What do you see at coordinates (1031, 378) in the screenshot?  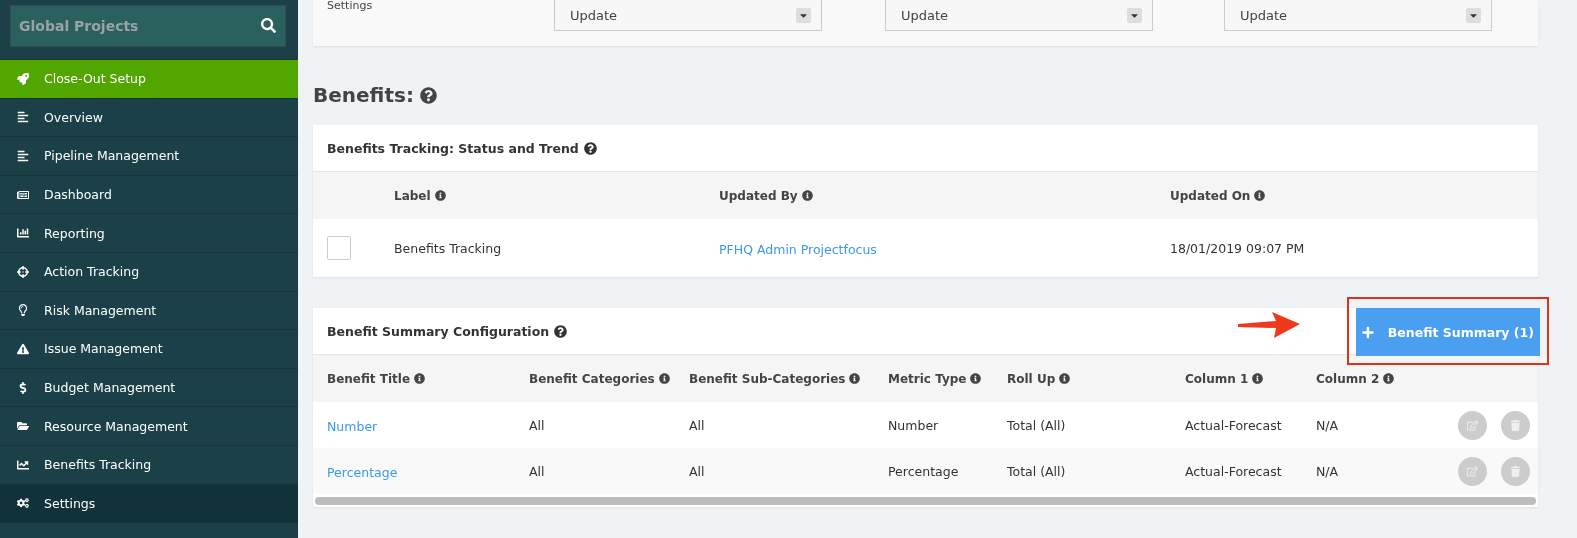 I see `column-header: Roll Up` at bounding box center [1031, 378].